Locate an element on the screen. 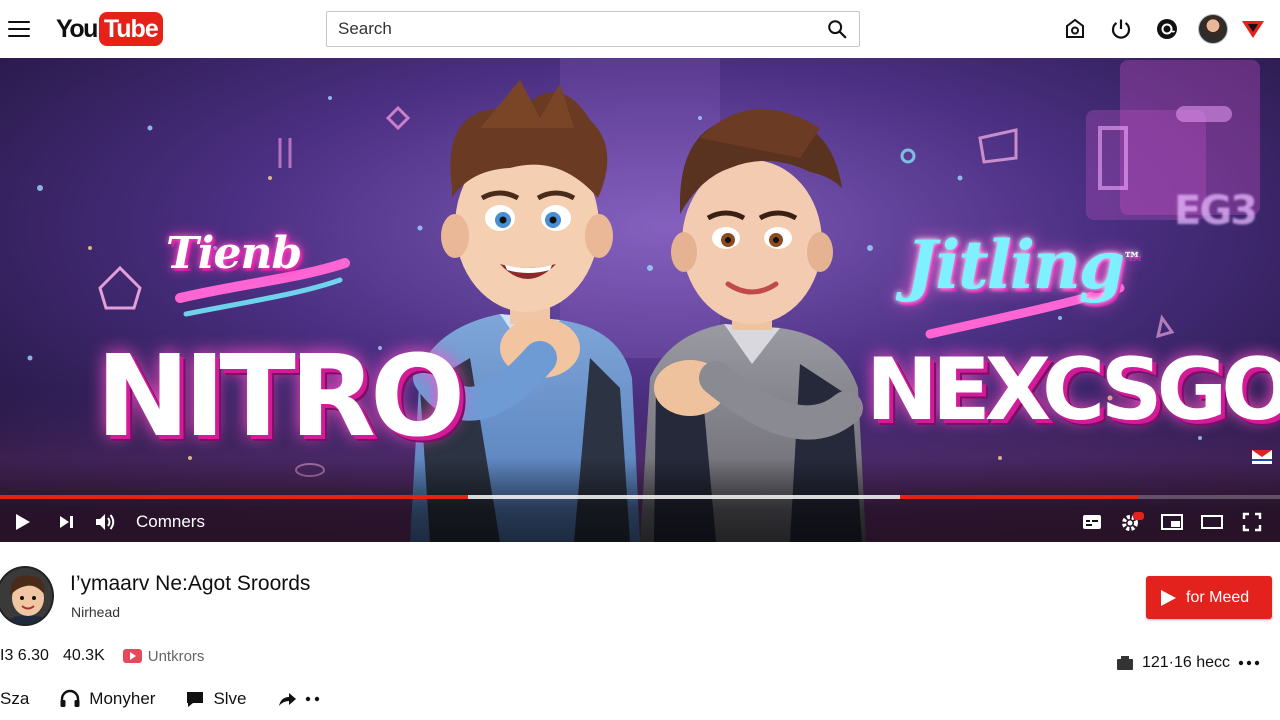 This screenshot has width=1280, height=720. notification-flag-icon is located at coordinates (1253, 29).